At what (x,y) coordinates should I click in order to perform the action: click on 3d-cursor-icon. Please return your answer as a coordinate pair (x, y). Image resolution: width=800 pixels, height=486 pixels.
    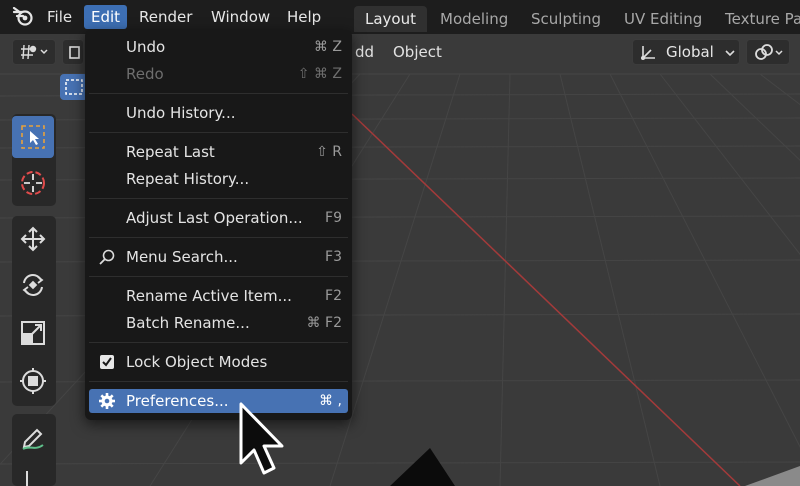
    Looking at the image, I should click on (33, 183).